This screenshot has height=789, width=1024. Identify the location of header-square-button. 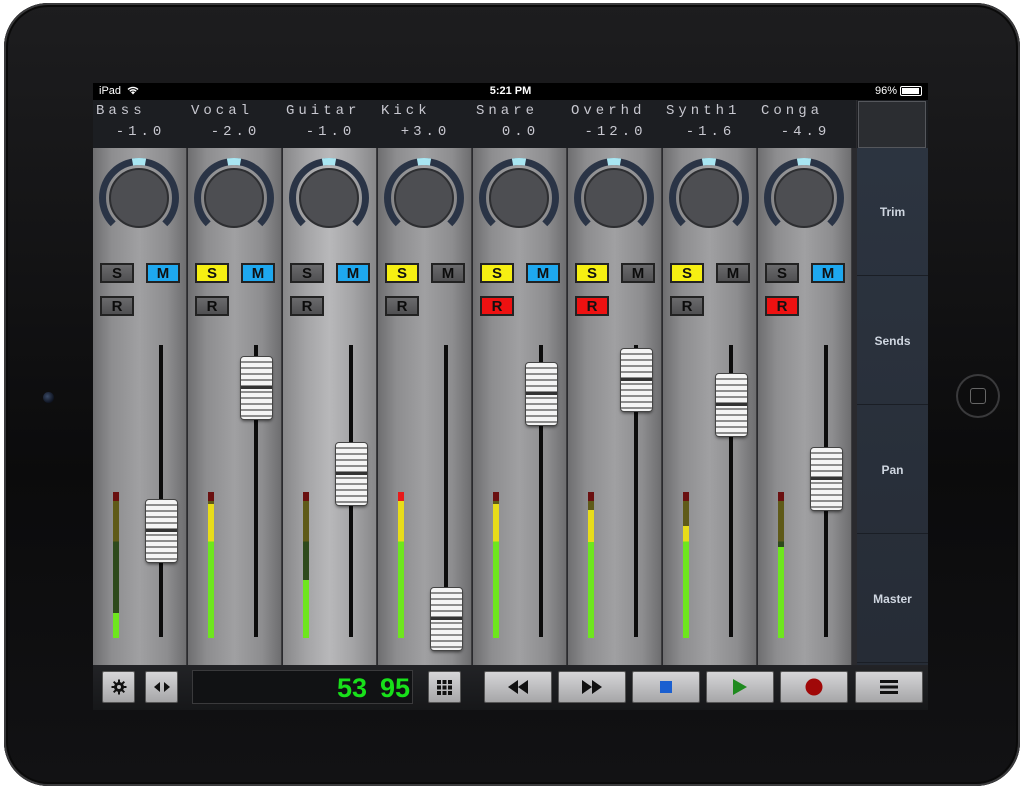
(892, 124).